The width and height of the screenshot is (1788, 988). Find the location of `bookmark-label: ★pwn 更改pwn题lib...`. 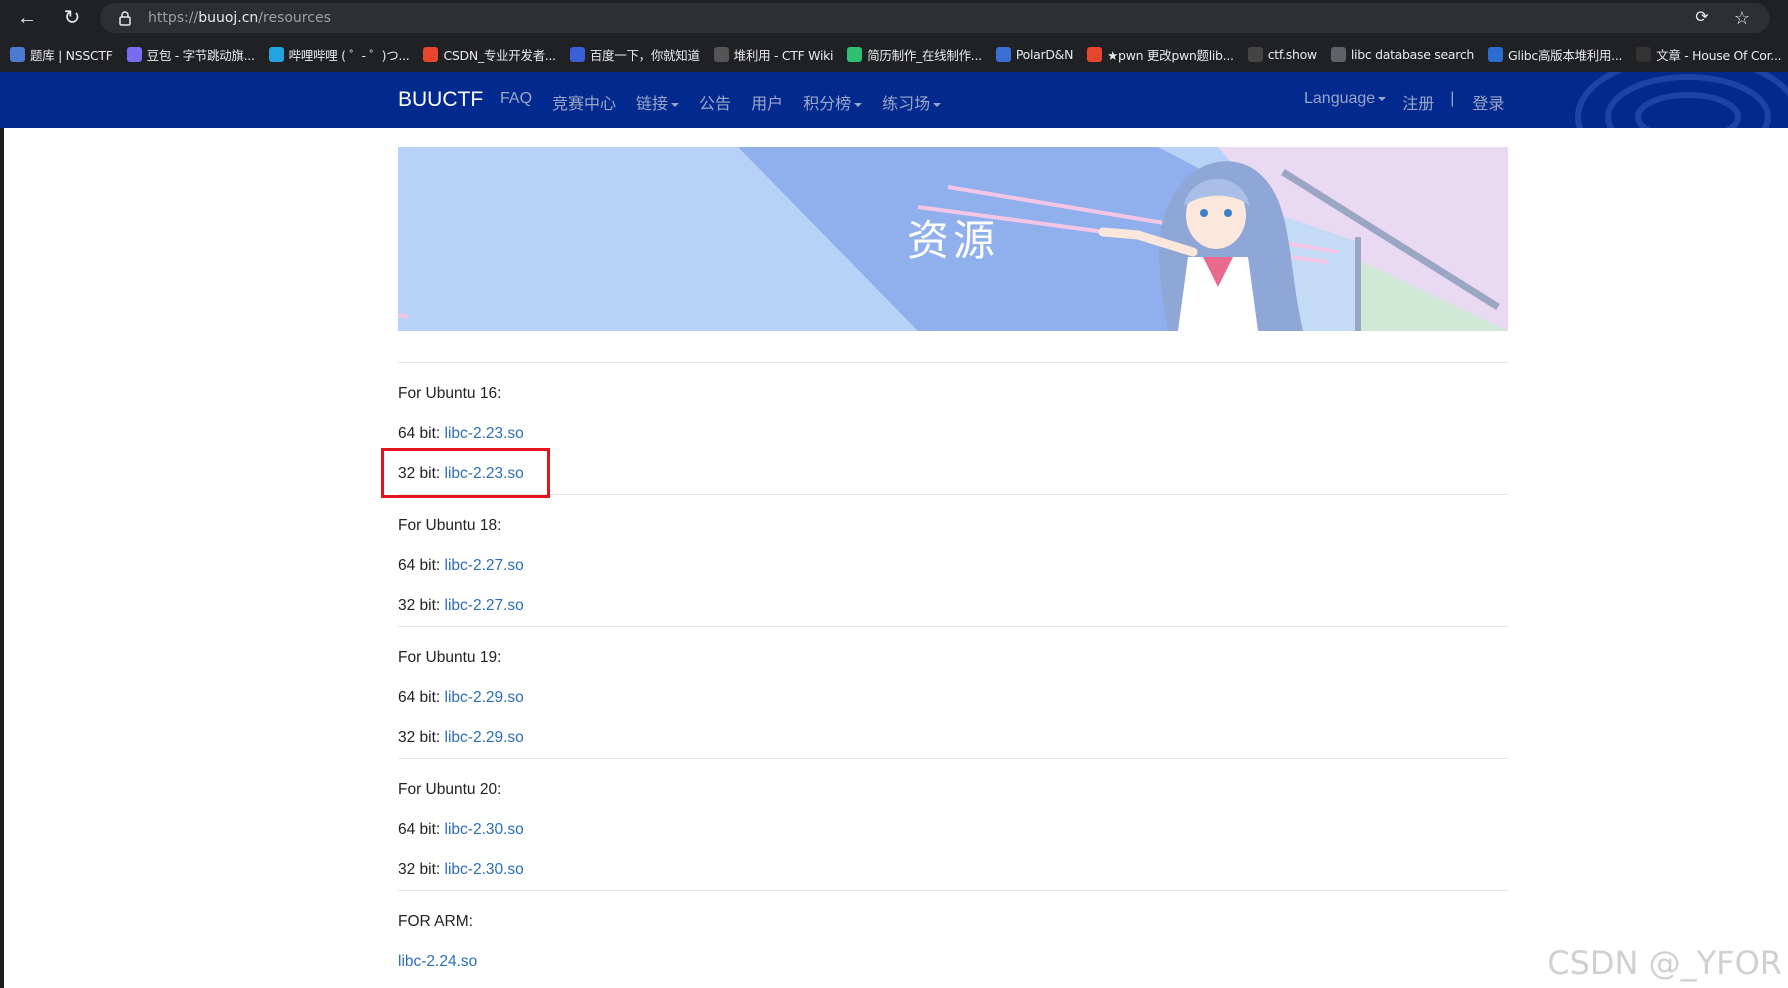

bookmark-label: ★pwn 更改pwn题lib... is located at coordinates (1170, 55).